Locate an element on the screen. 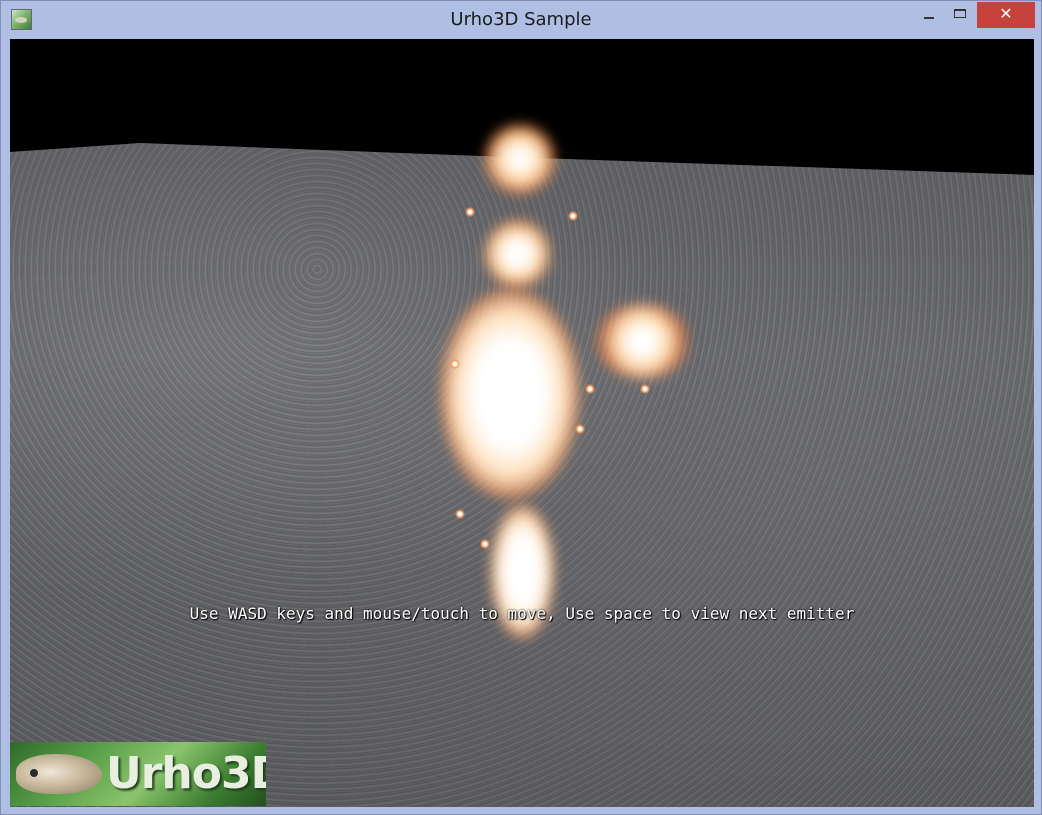  urho3d-logo: Urho3D is located at coordinates (138, 774).